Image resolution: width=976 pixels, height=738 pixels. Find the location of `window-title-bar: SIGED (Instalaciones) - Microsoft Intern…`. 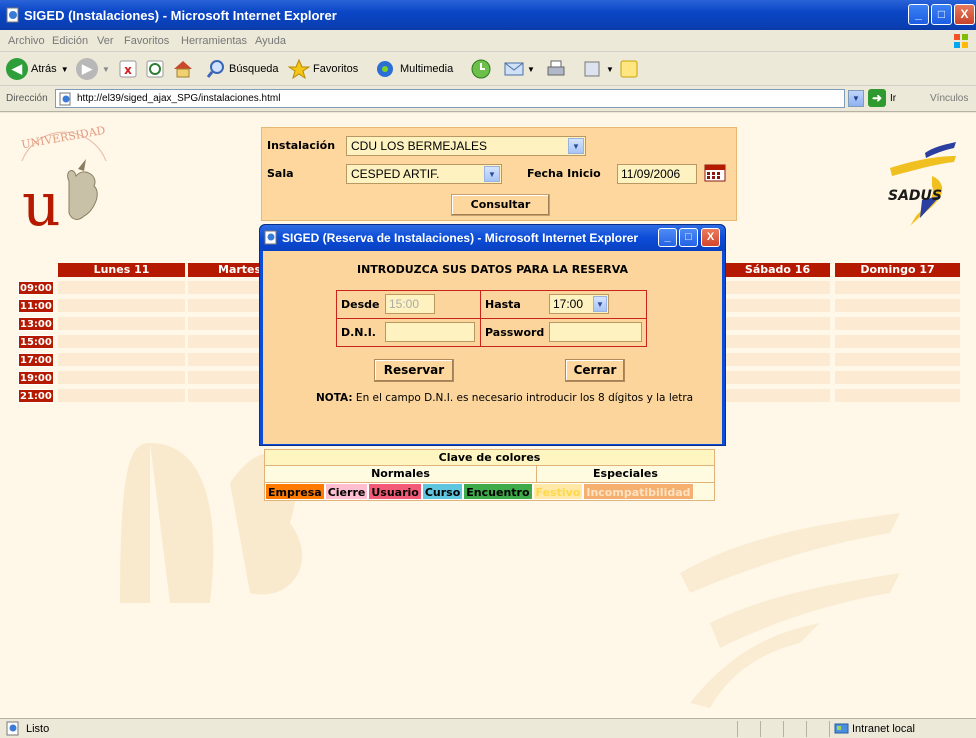

window-title-bar: SIGED (Instalaciones) - Microsoft Intern… is located at coordinates (488, 15).